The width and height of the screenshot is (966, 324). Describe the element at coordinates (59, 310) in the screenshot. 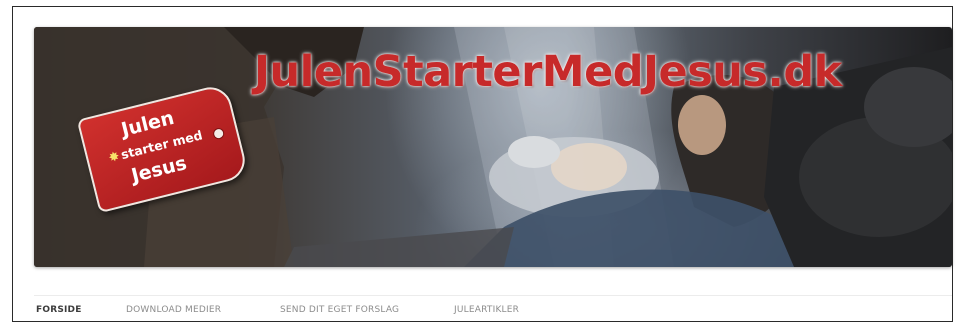

I see `nav-item-forside: FORSIDE` at that location.